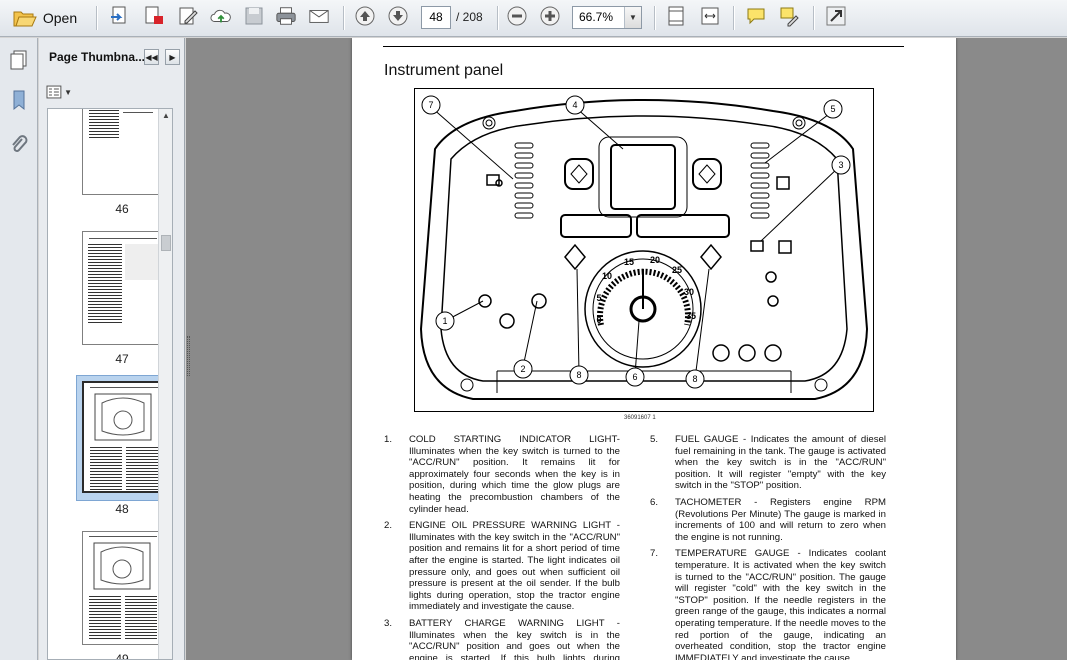  I want to click on upload-cloud-button, so click(221, 16).